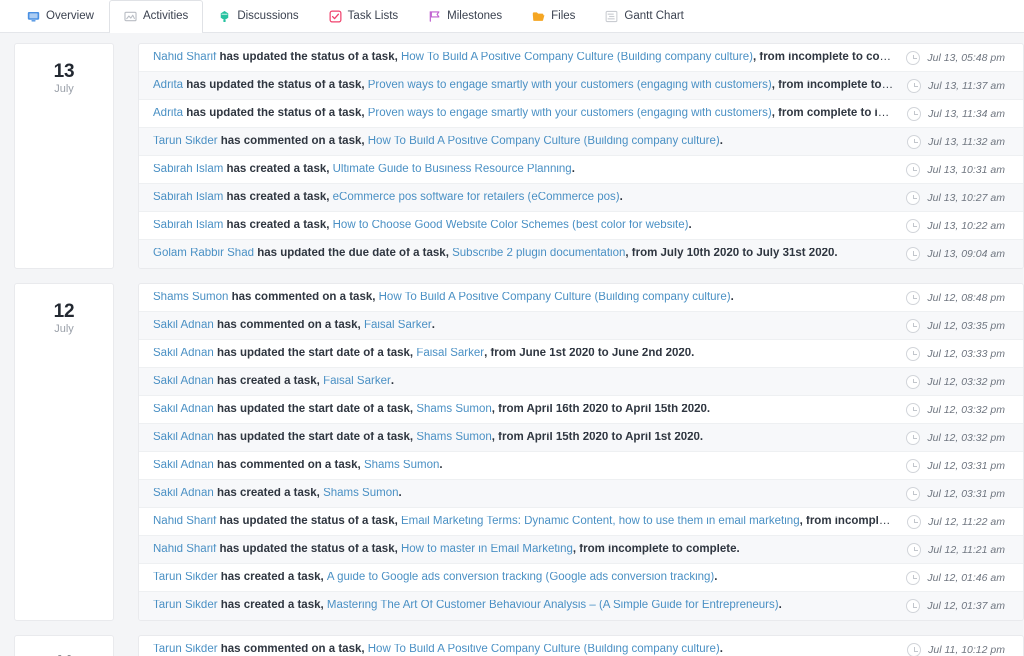 The image size is (1024, 656). I want to click on clock-icon, so click(913, 325).